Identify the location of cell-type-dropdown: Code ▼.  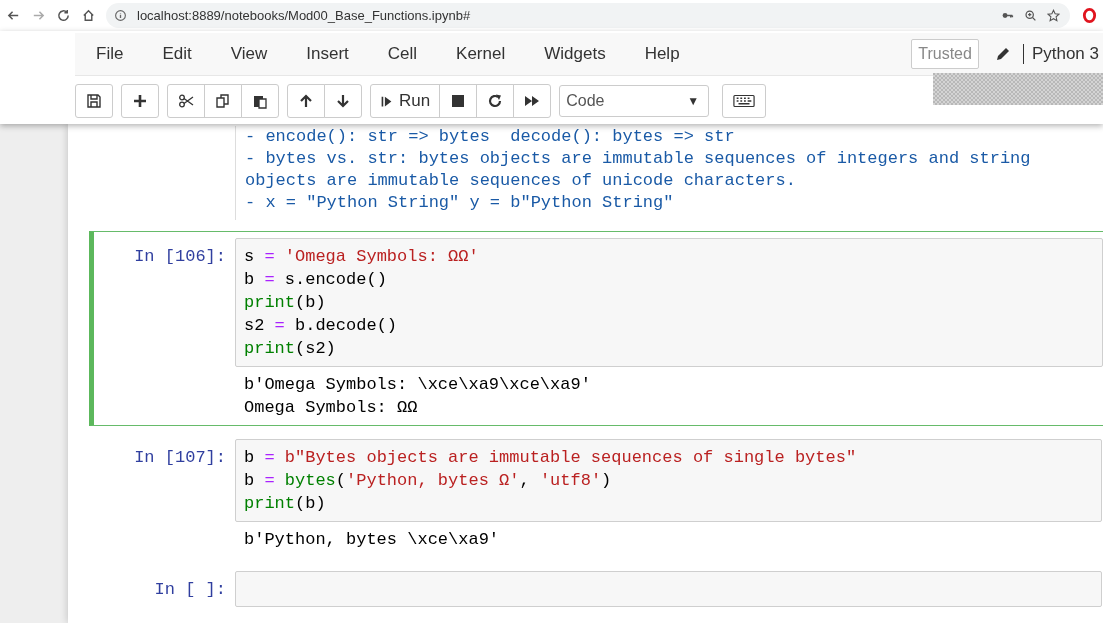
(634, 101).